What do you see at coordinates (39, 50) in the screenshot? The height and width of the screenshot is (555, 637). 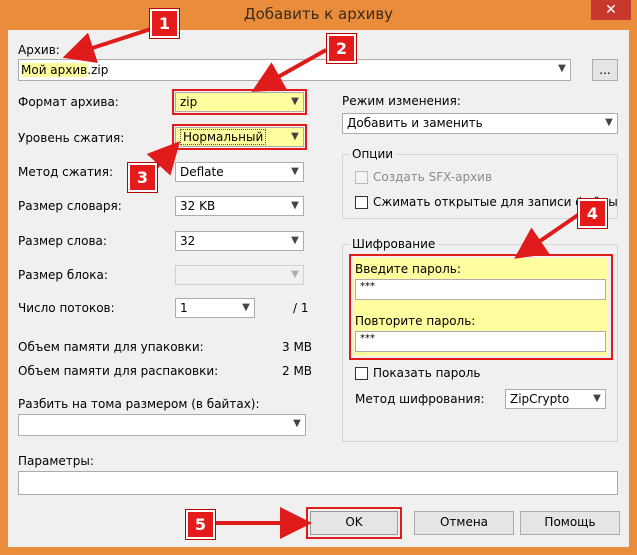 I see `archive-label: Архив:` at bounding box center [39, 50].